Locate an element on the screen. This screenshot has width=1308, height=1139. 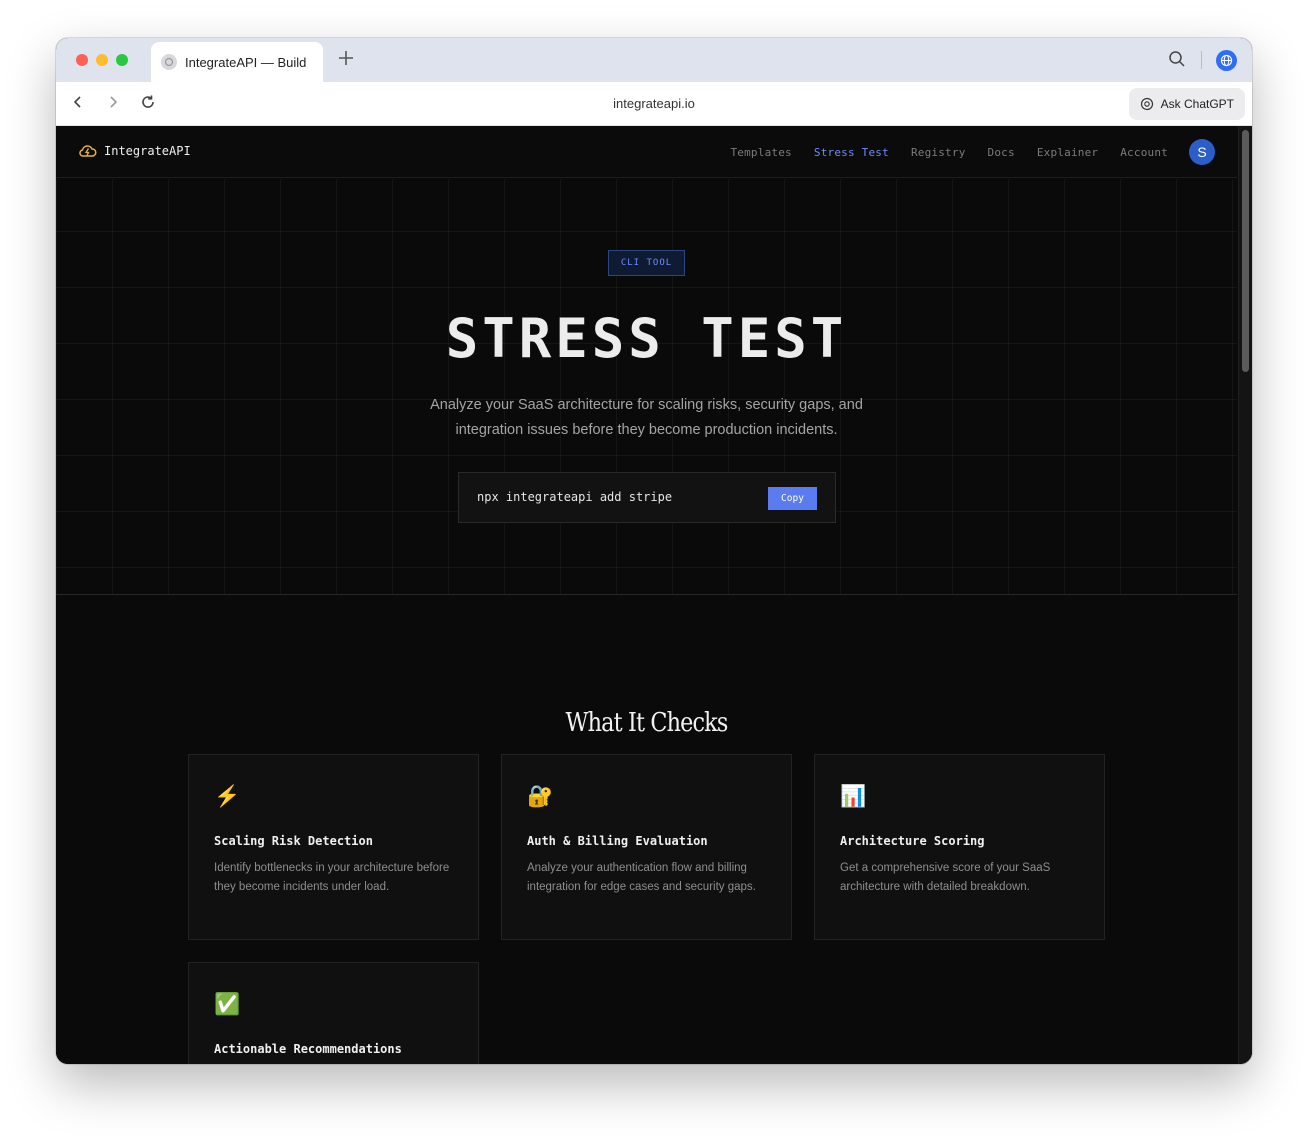
bar-chart-icon: 📊 is located at coordinates (853, 796).